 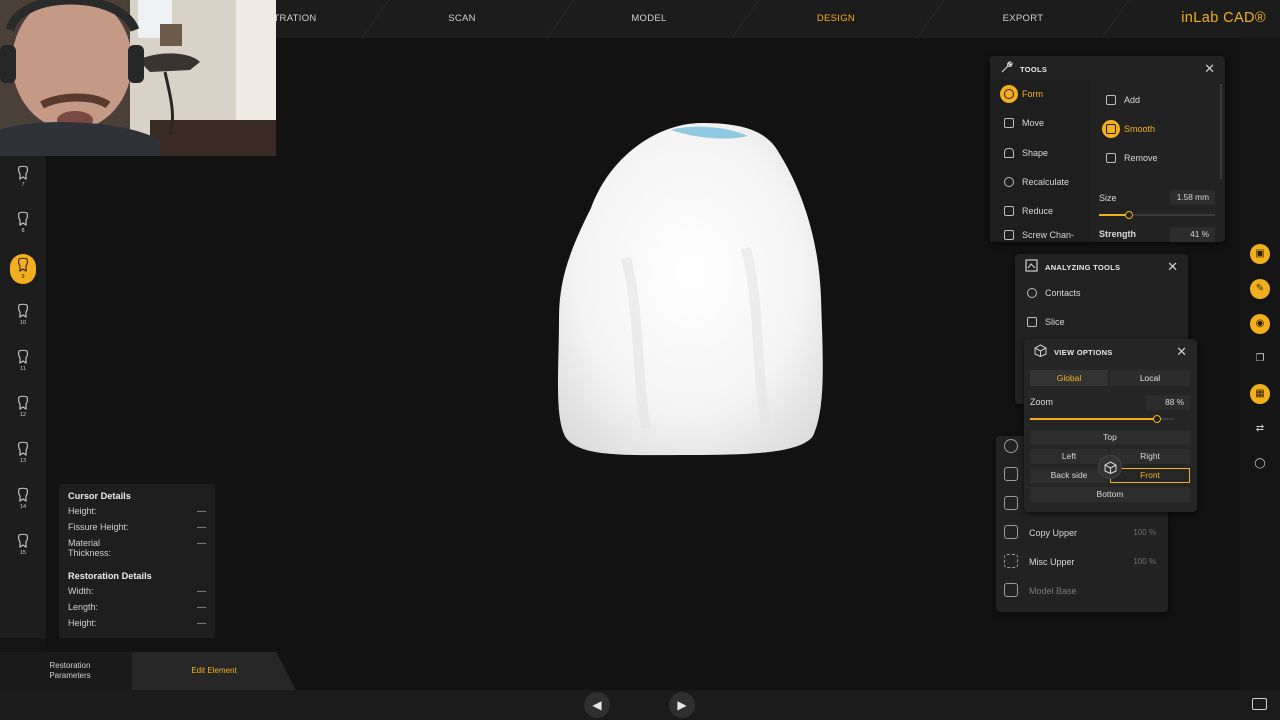 I want to click on strength-label: Strength, so click(x=1117, y=234).